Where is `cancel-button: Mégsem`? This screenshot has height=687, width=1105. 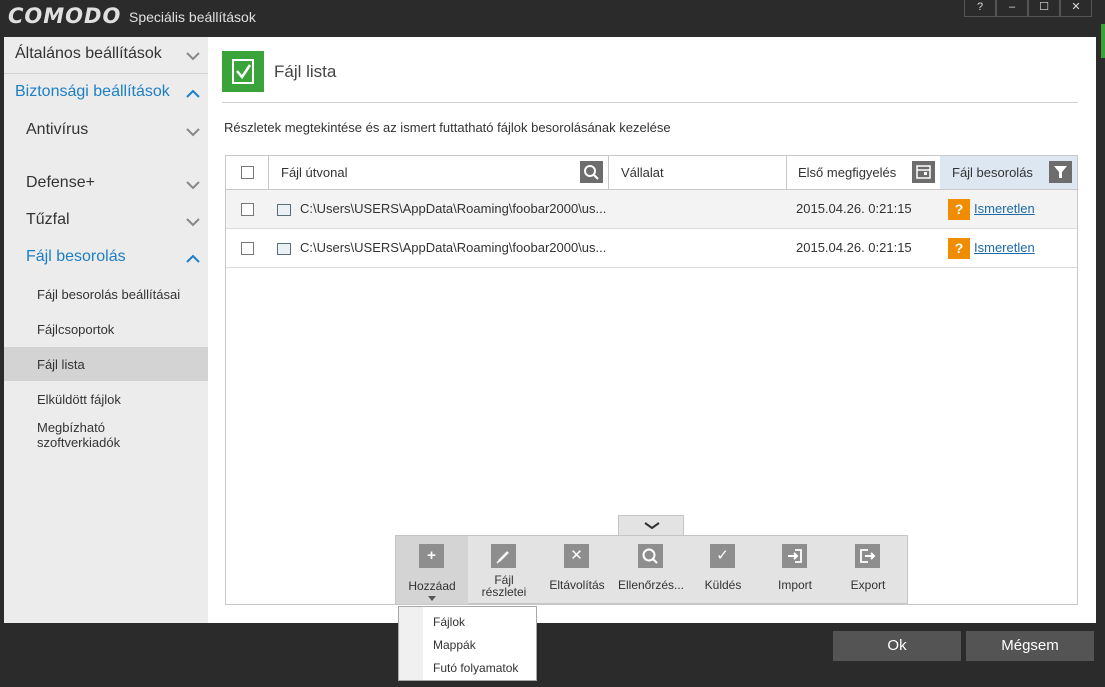 cancel-button: Mégsem is located at coordinates (1030, 646).